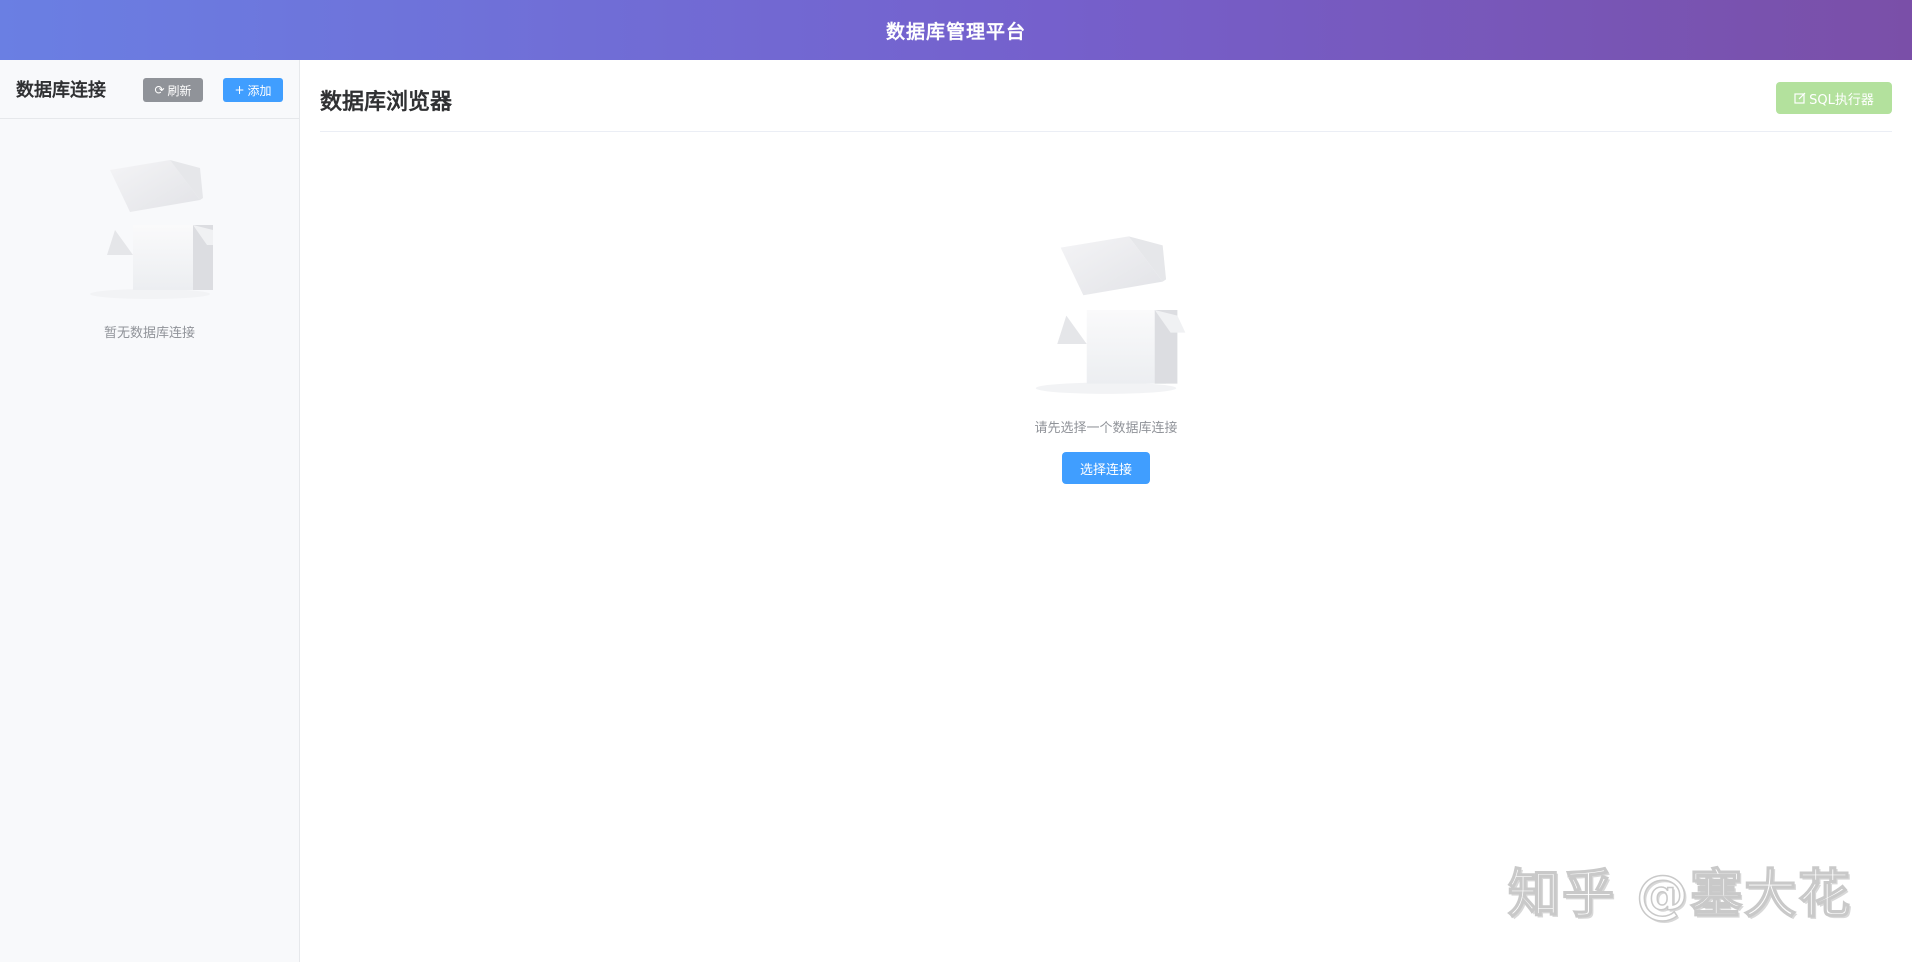  Describe the element at coordinates (259, 90) in the screenshot. I see `add-button-label: 添加` at that location.